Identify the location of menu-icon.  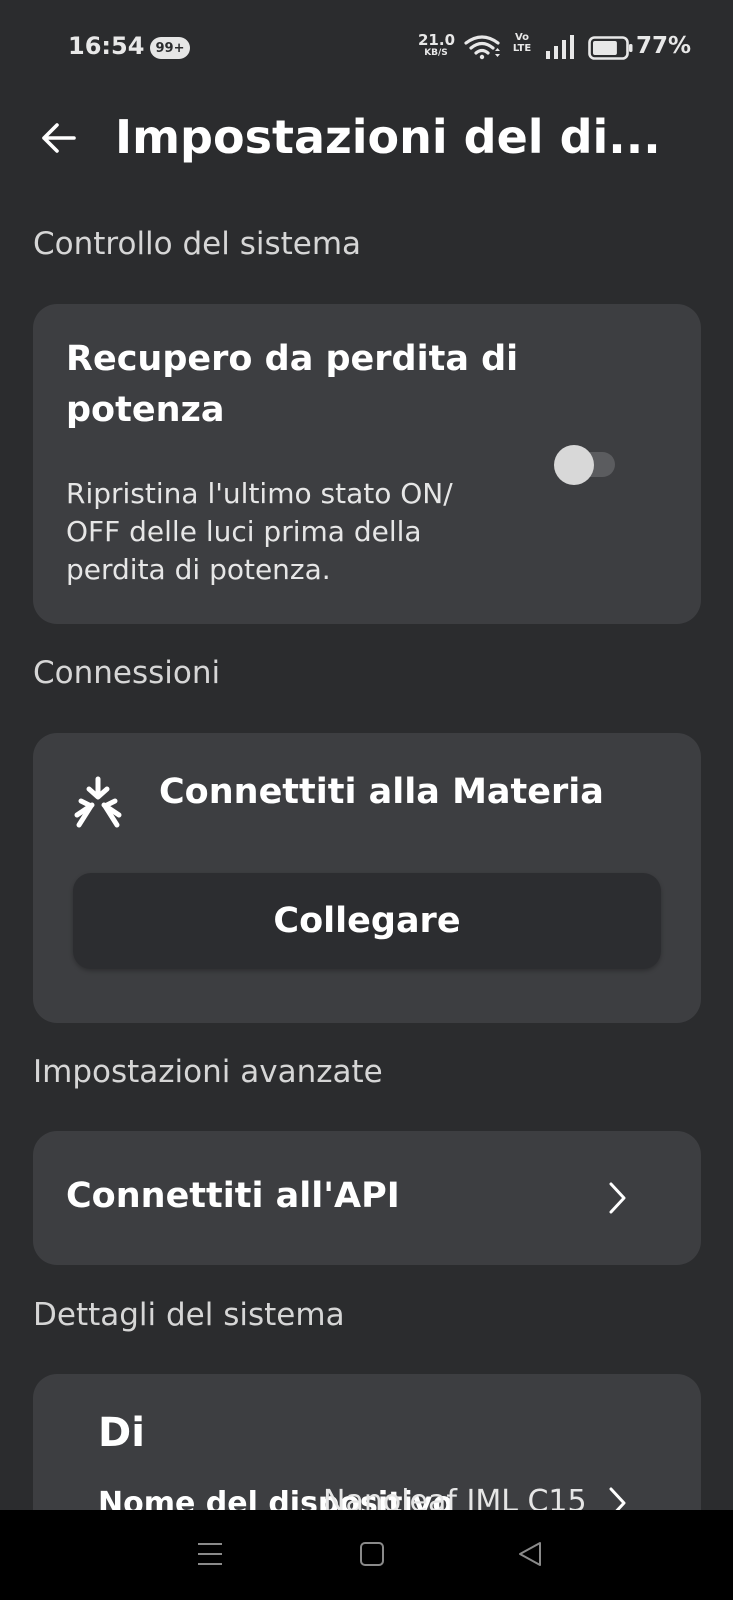
(210, 1554).